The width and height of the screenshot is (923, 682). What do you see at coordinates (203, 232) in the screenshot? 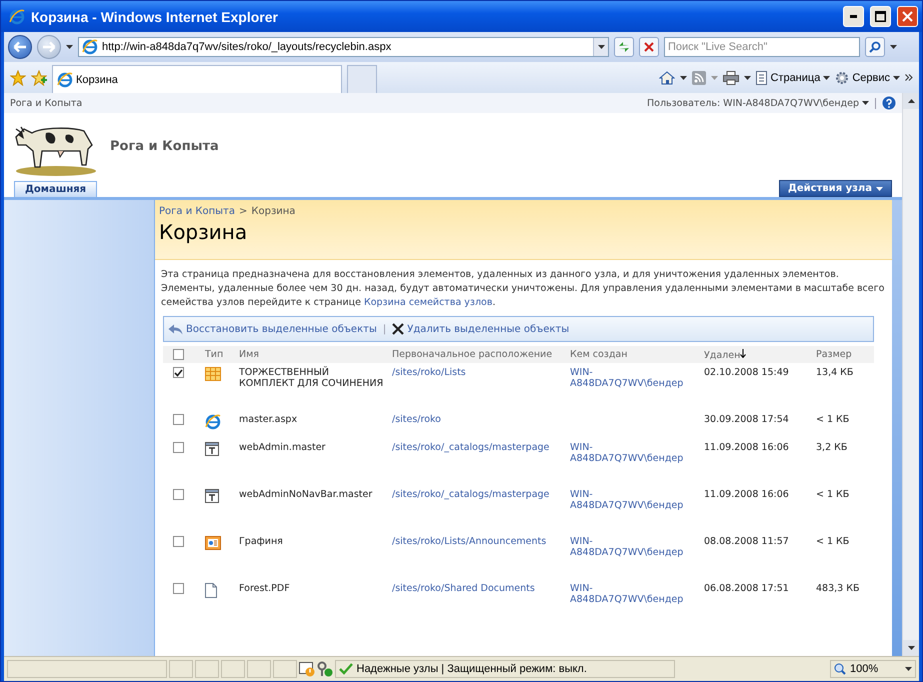
I see `page-title: Корзина` at bounding box center [203, 232].